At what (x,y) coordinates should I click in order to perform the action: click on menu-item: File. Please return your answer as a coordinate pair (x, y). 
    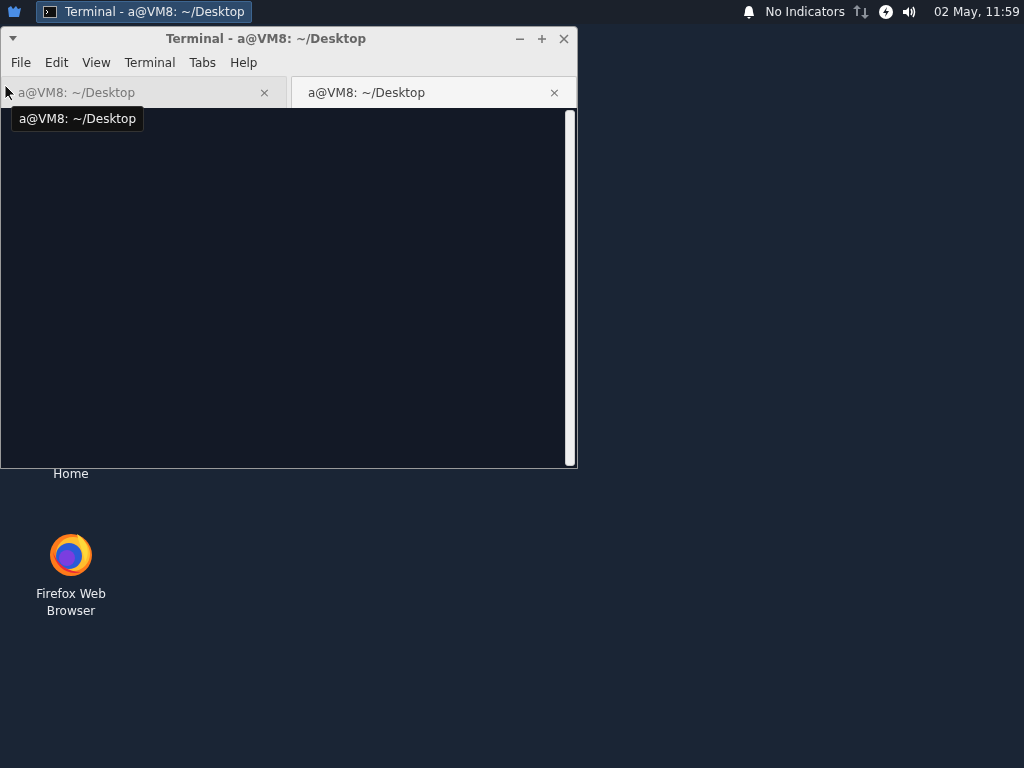
    Looking at the image, I should click on (21, 62).